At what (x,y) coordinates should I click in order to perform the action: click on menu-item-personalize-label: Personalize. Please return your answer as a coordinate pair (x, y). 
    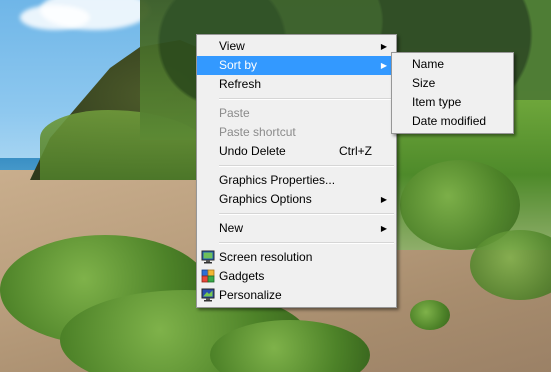
    Looking at the image, I should click on (250, 295).